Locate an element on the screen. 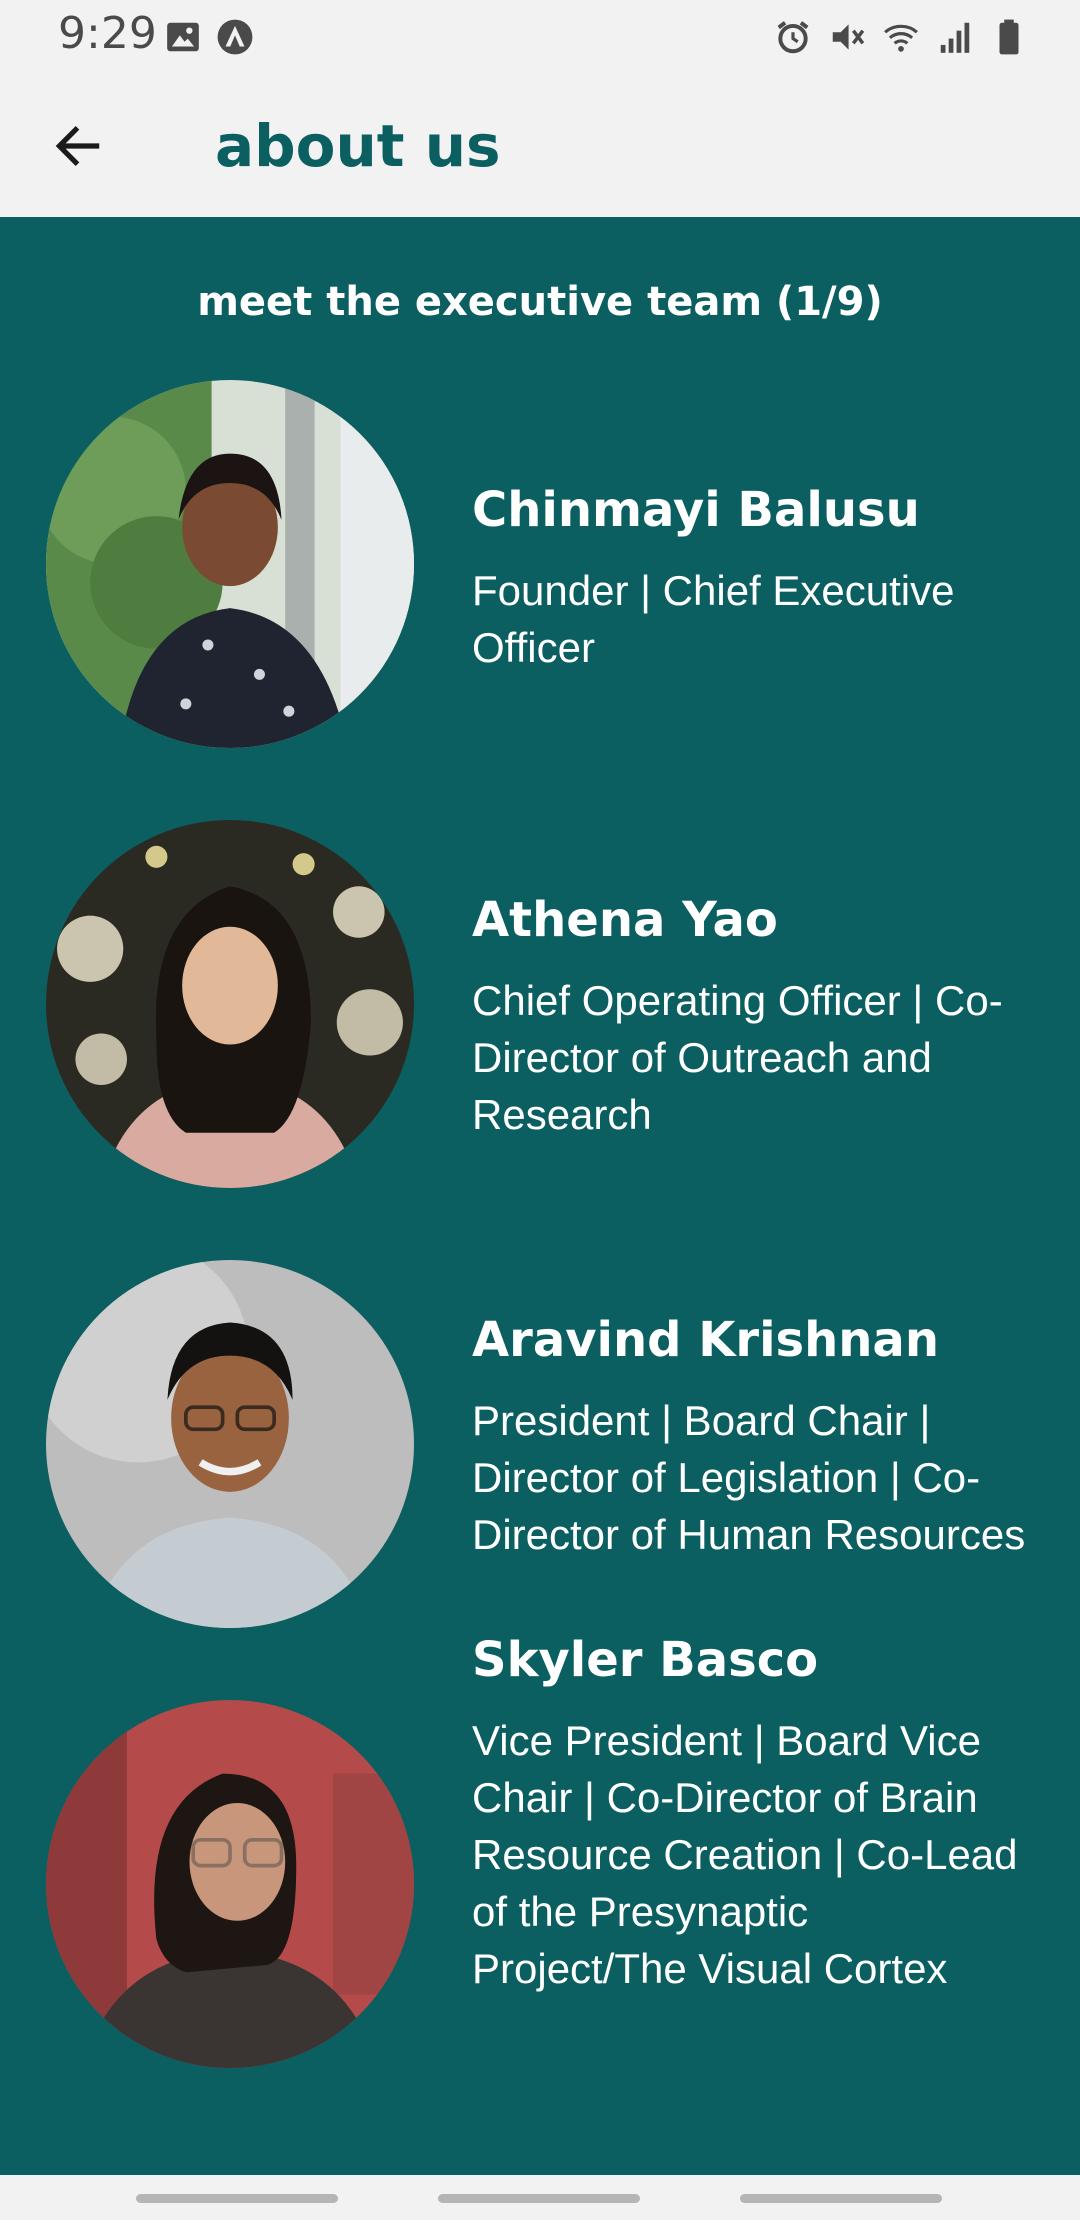 This screenshot has width=1080, height=2220. nav-home-button is located at coordinates (539, 2198).